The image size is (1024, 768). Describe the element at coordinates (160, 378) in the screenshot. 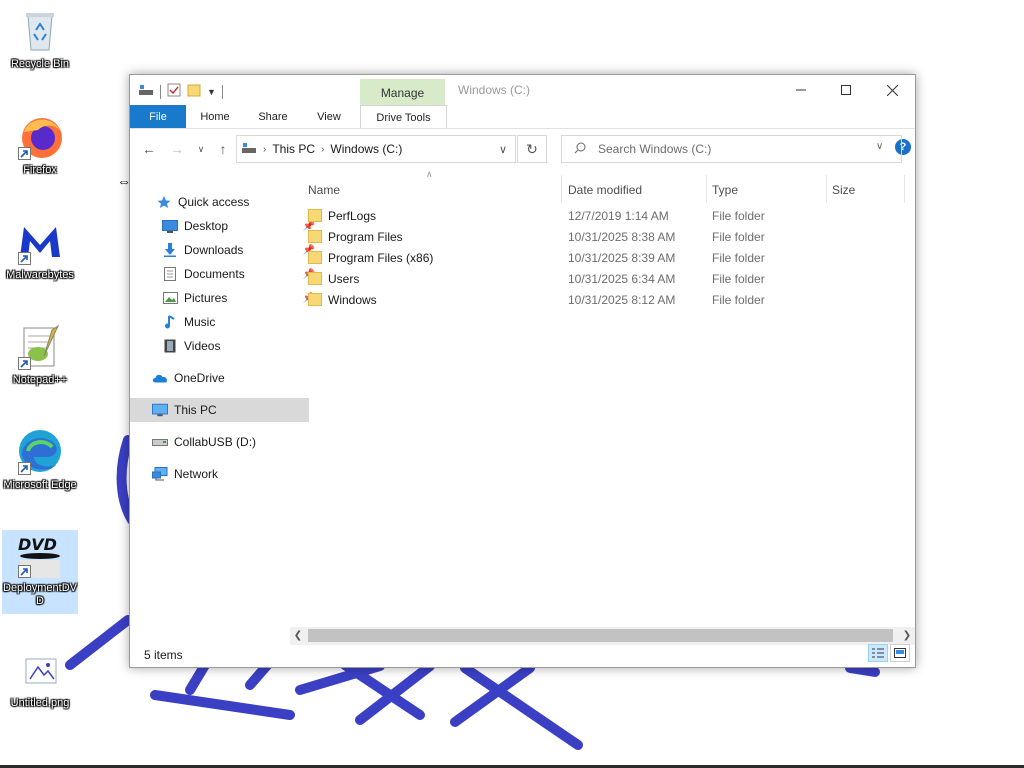

I see `cloud-icon` at that location.